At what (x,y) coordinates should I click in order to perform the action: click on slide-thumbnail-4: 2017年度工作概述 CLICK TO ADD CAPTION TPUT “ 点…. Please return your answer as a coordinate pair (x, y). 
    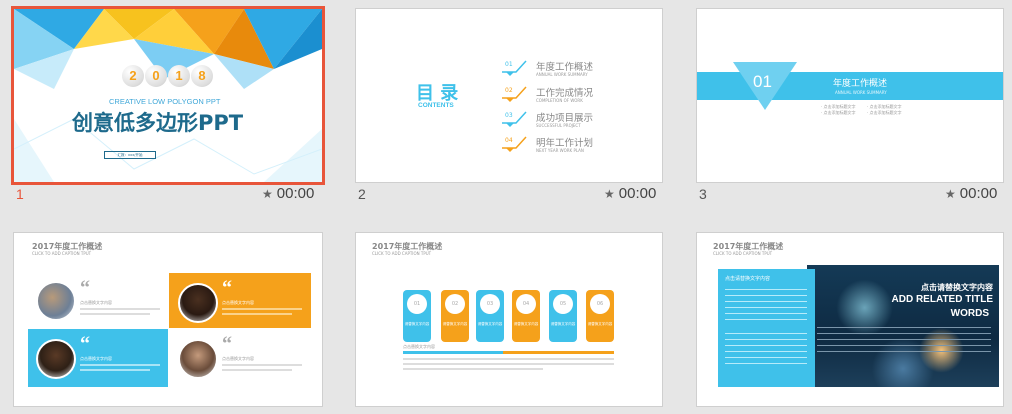
    Looking at the image, I should click on (168, 319).